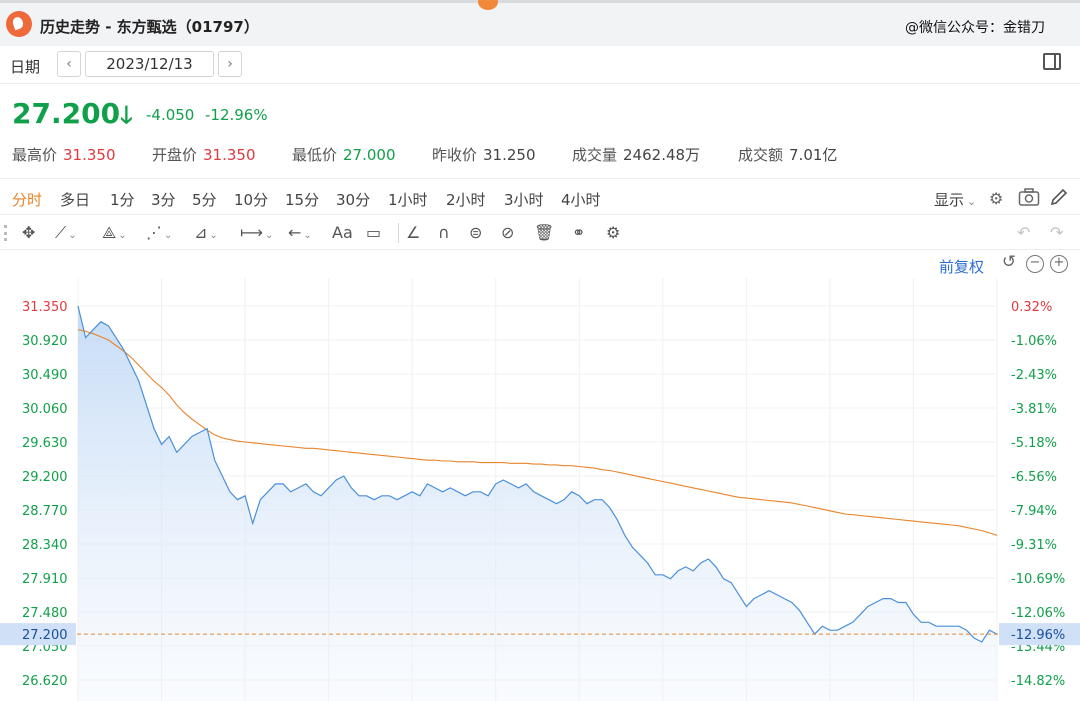  What do you see at coordinates (408, 199) in the screenshot?
I see `tab-1hour: 1小时` at bounding box center [408, 199].